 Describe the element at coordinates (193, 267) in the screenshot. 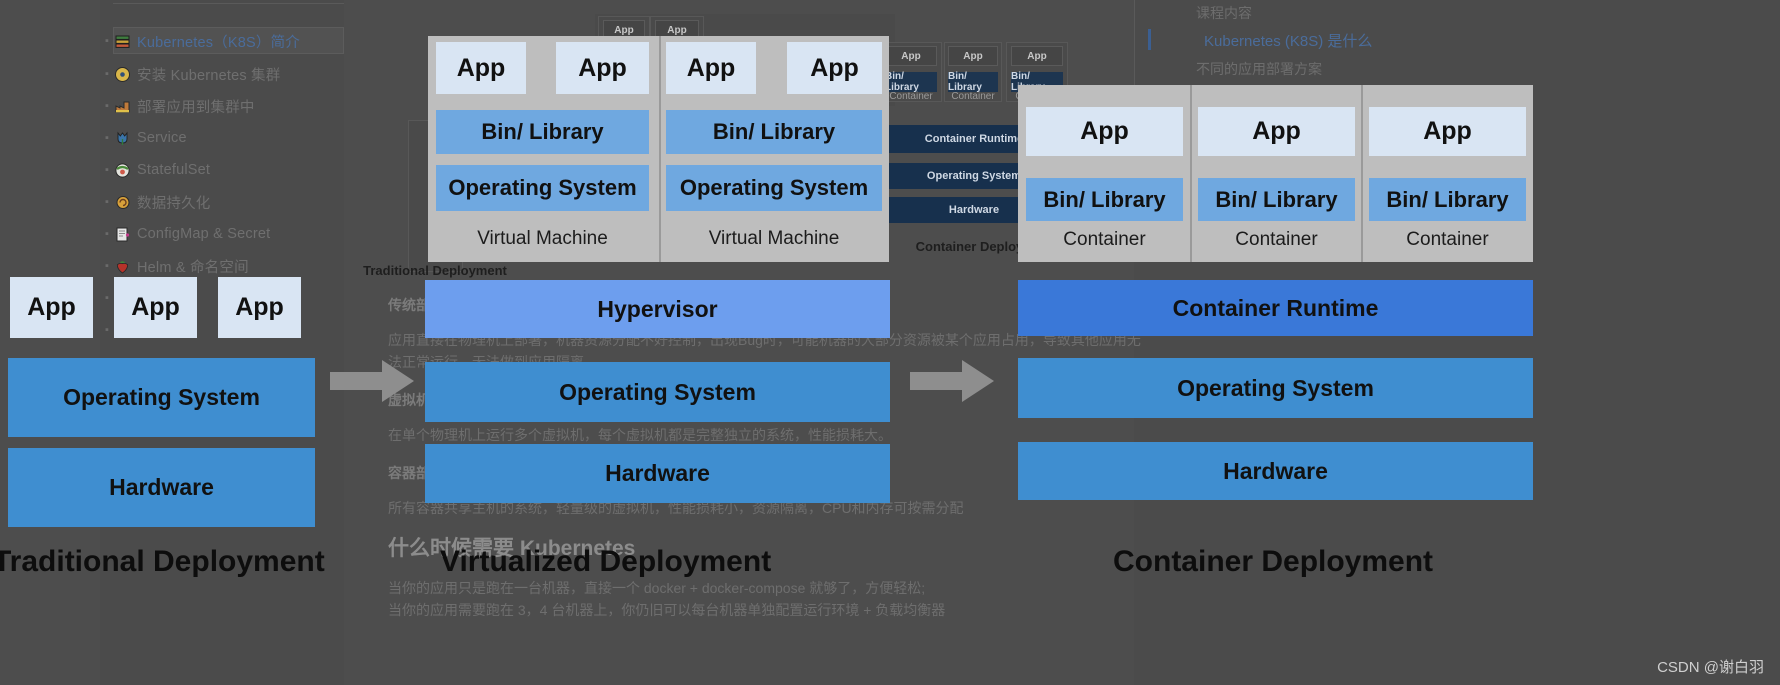

I see `sidebar-item-label: Helm & 命名空间` at that location.